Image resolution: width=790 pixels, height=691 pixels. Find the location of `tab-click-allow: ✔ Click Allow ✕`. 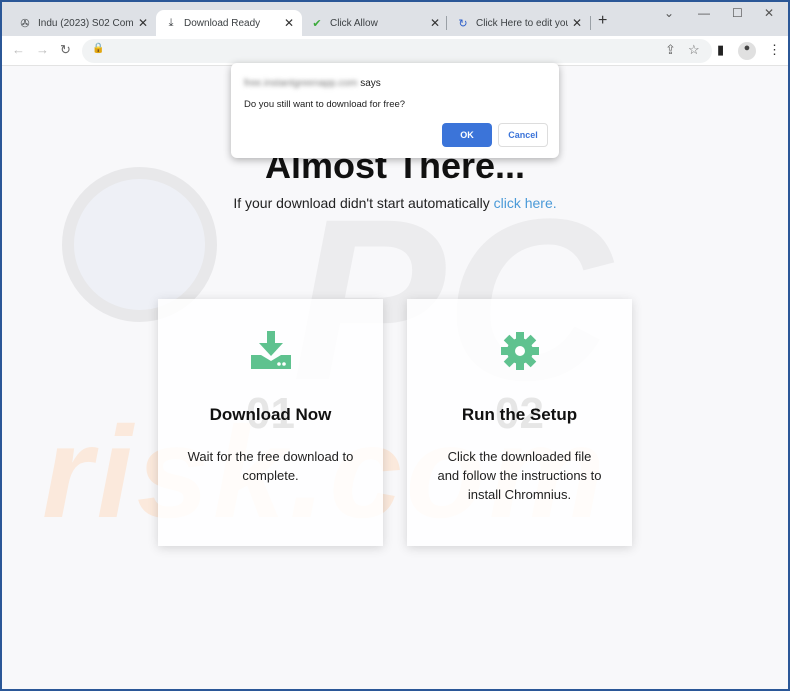

tab-click-allow: ✔ Click Allow ✕ is located at coordinates (375, 23).